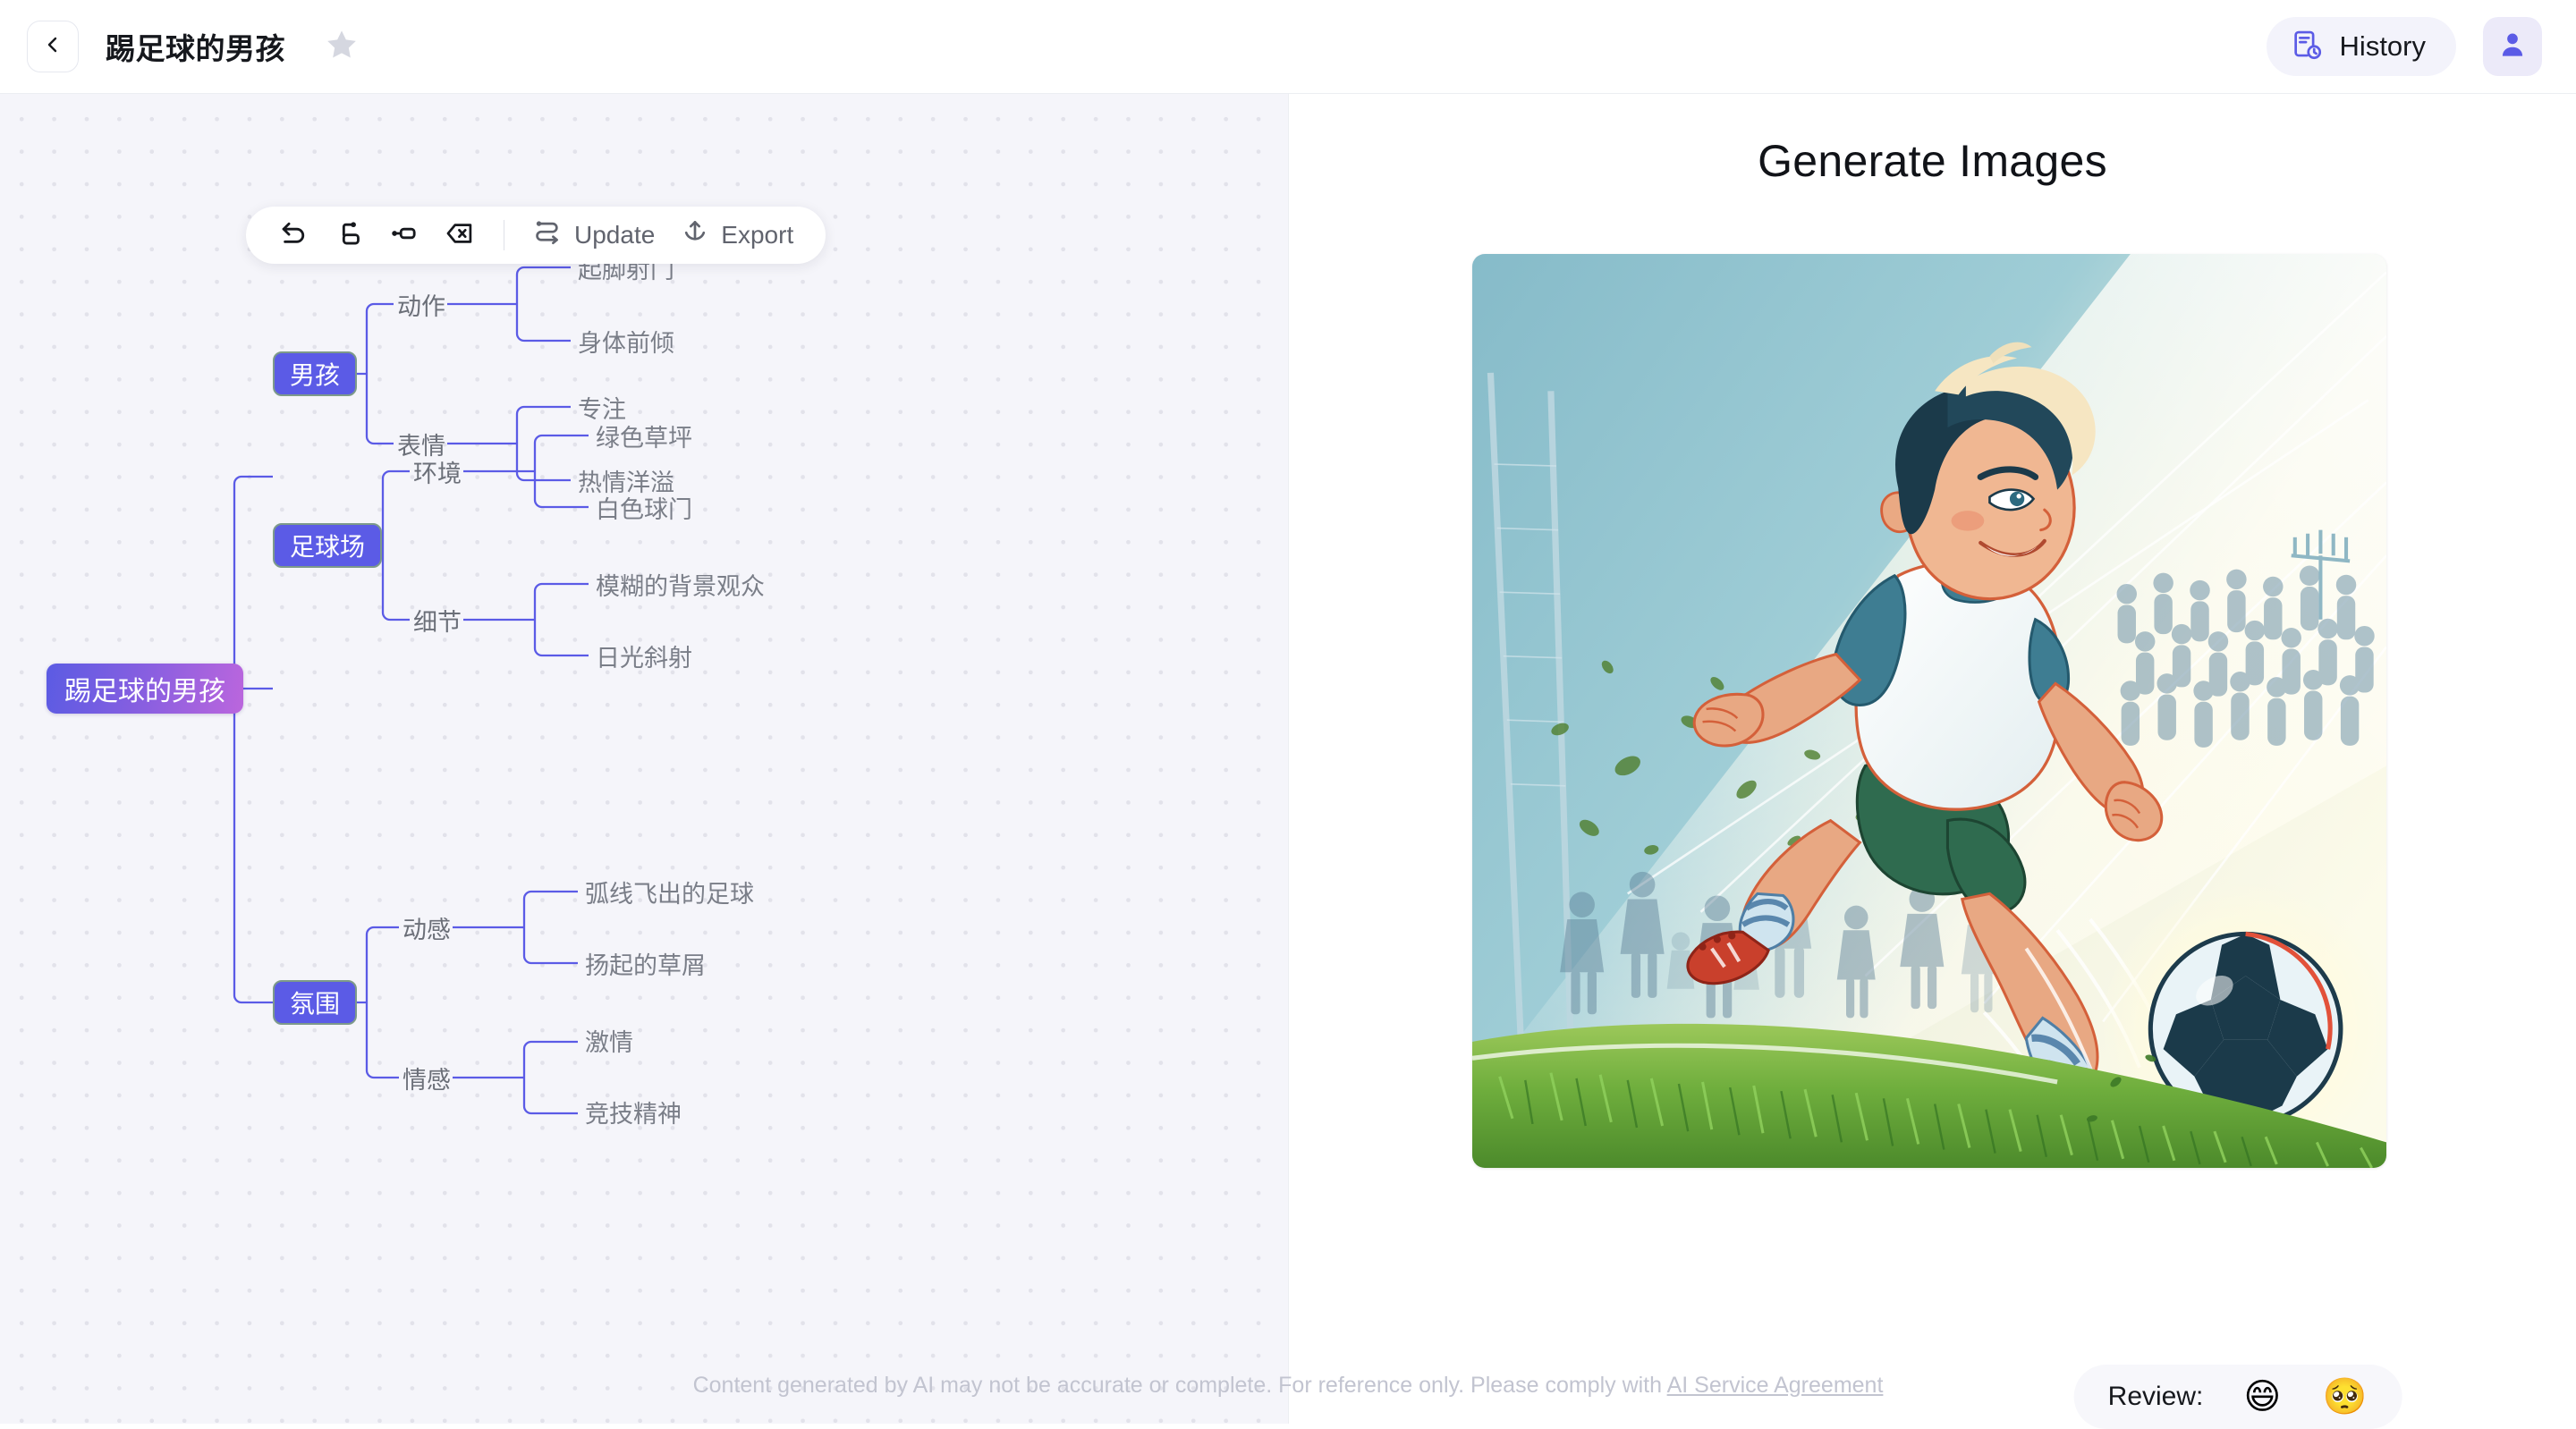 The width and height of the screenshot is (2576, 1429). What do you see at coordinates (695, 236) in the screenshot?
I see `export-upload-icon` at bounding box center [695, 236].